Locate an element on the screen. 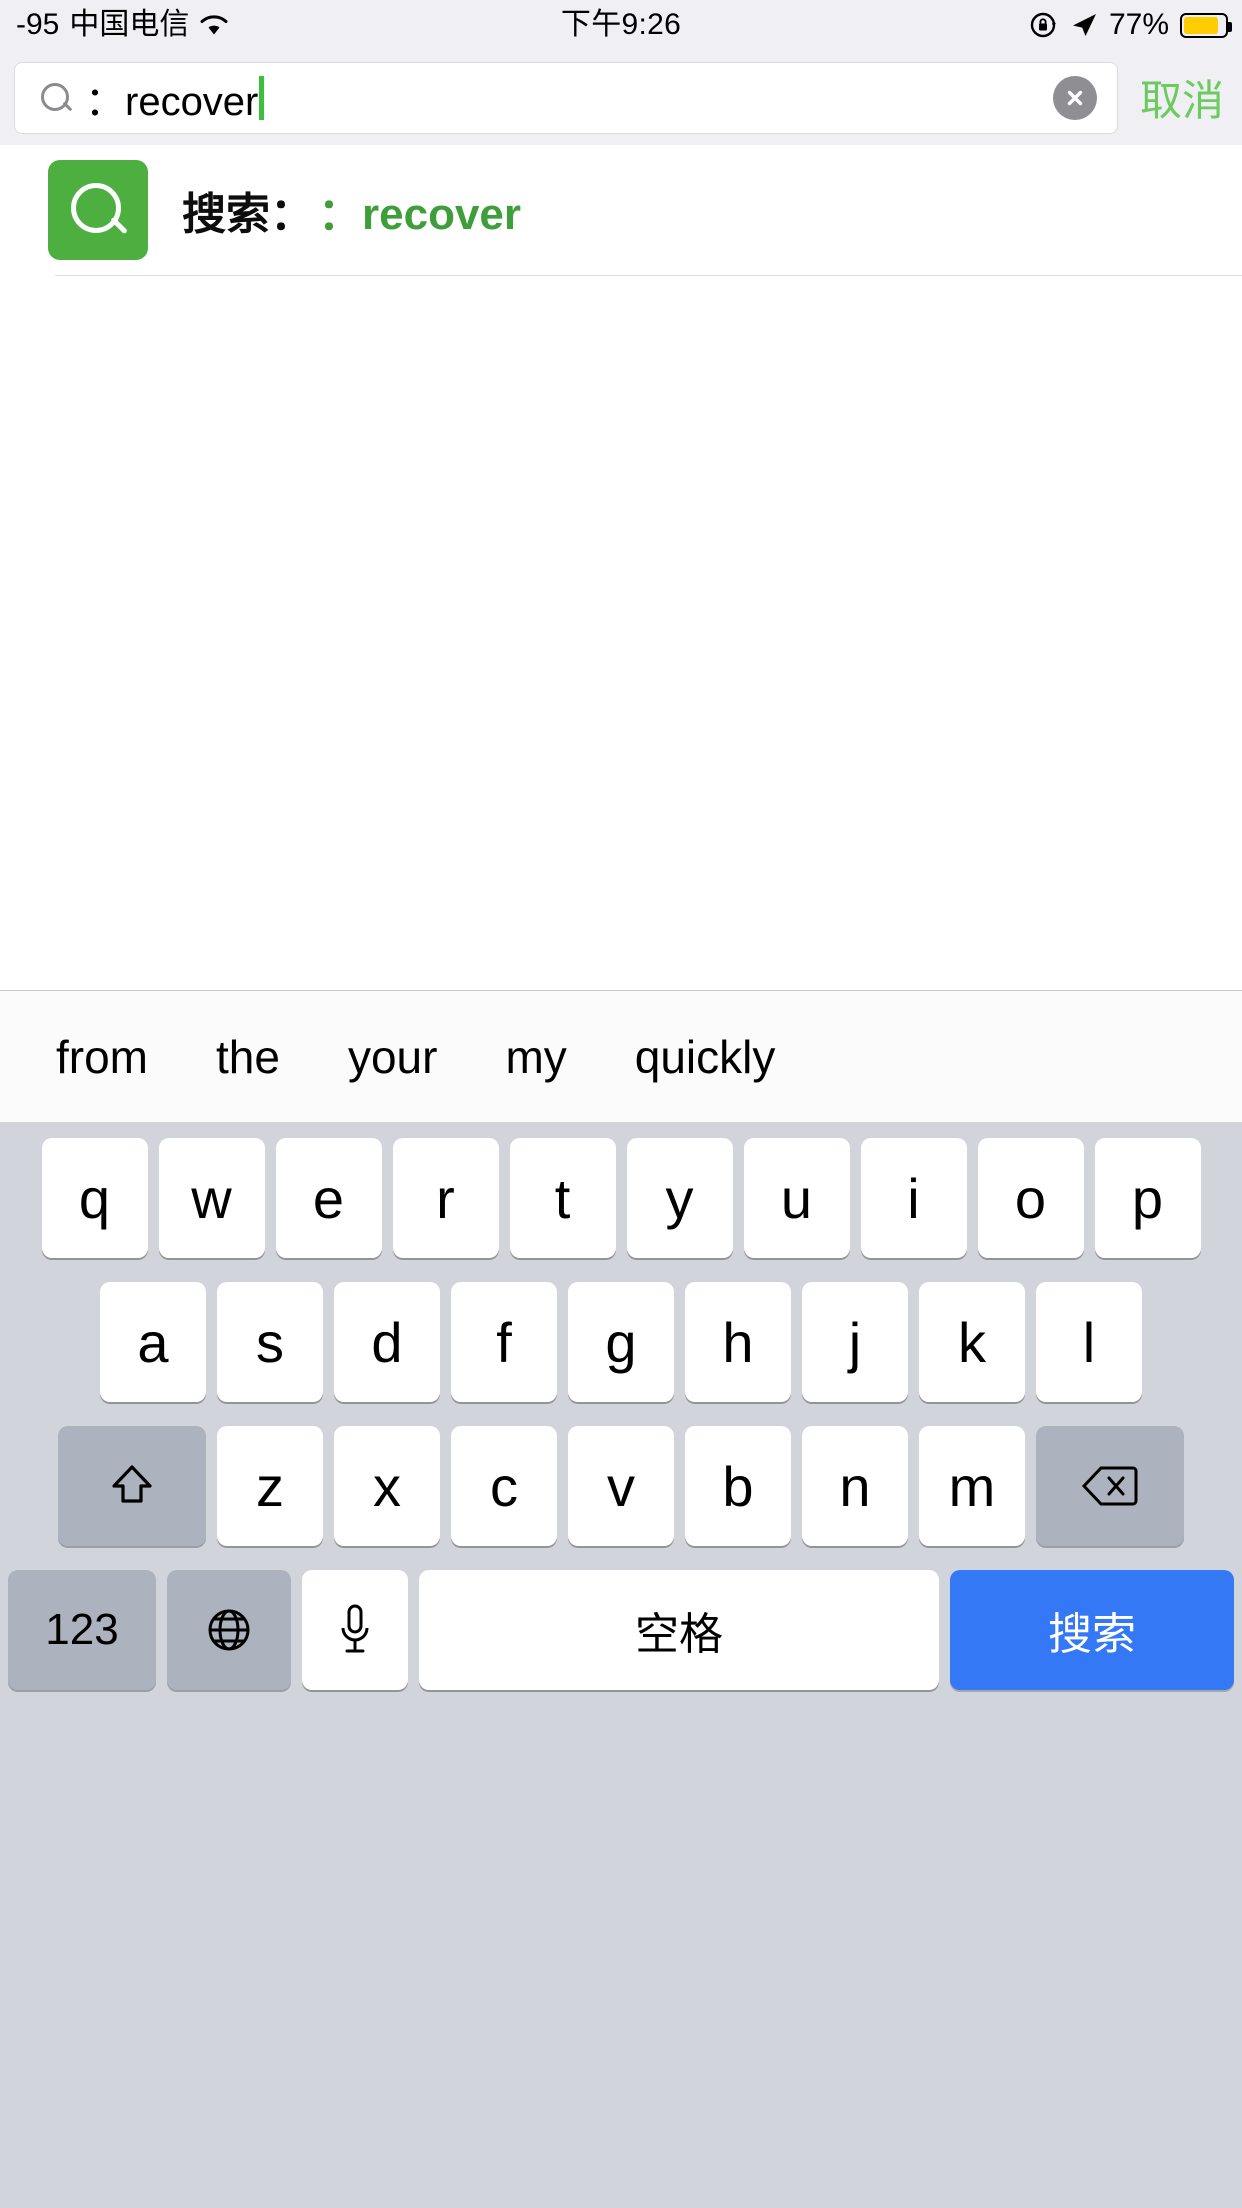 This screenshot has width=1242, height=2208. clear-search-button is located at coordinates (1074, 97).